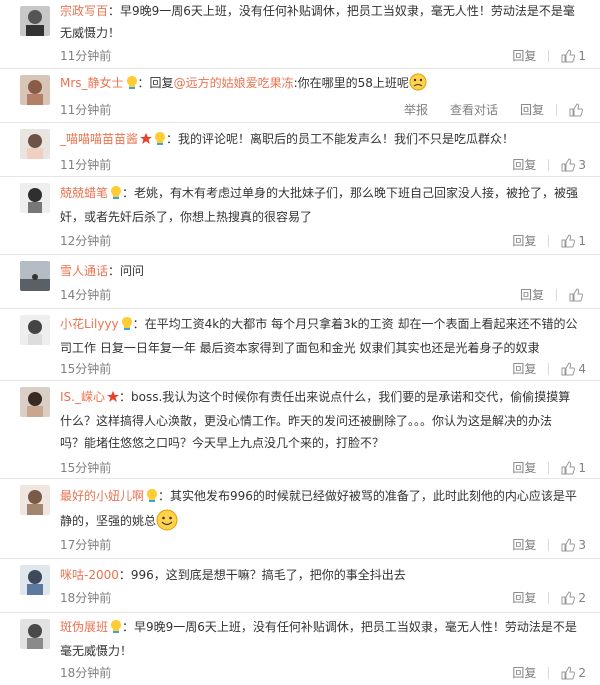 Image resolution: width=600 pixels, height=685 pixels. I want to click on comment-username: 宗政写百, so click(84, 11).